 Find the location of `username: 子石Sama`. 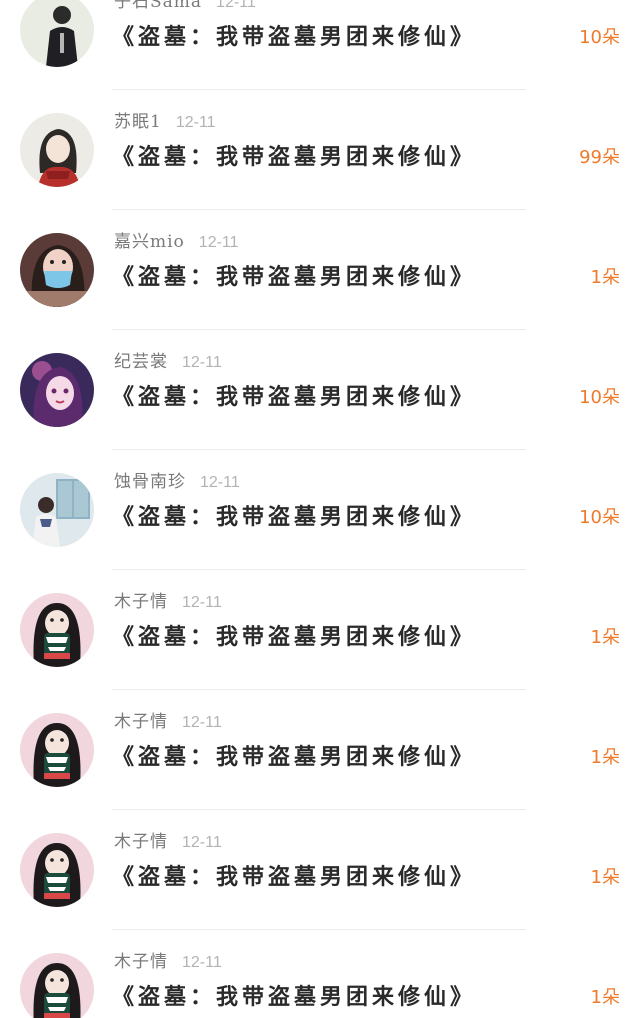

username: 子石Sama is located at coordinates (158, 6).